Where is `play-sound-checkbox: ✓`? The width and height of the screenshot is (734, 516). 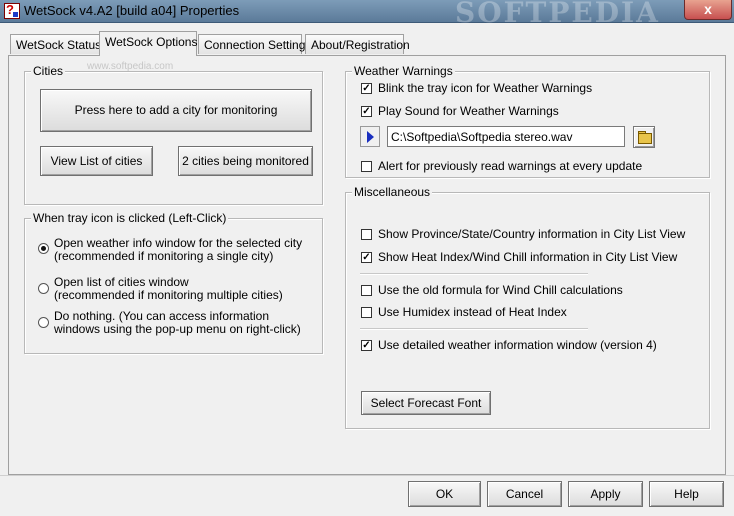
play-sound-checkbox: ✓ is located at coordinates (366, 111).